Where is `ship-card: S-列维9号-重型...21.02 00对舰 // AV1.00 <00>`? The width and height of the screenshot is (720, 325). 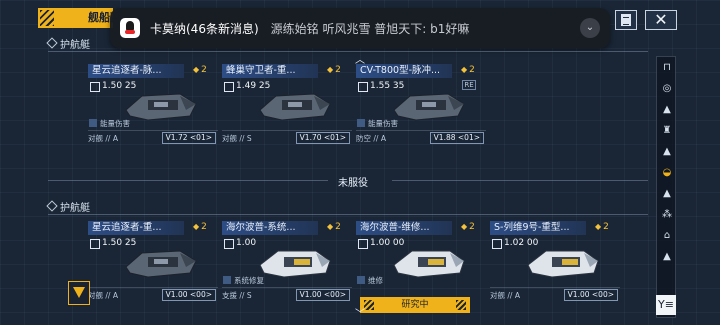 ship-card: S-列维9号-重型...21.02 00对舰 // AV1.00 <00> is located at coordinates (555, 262).